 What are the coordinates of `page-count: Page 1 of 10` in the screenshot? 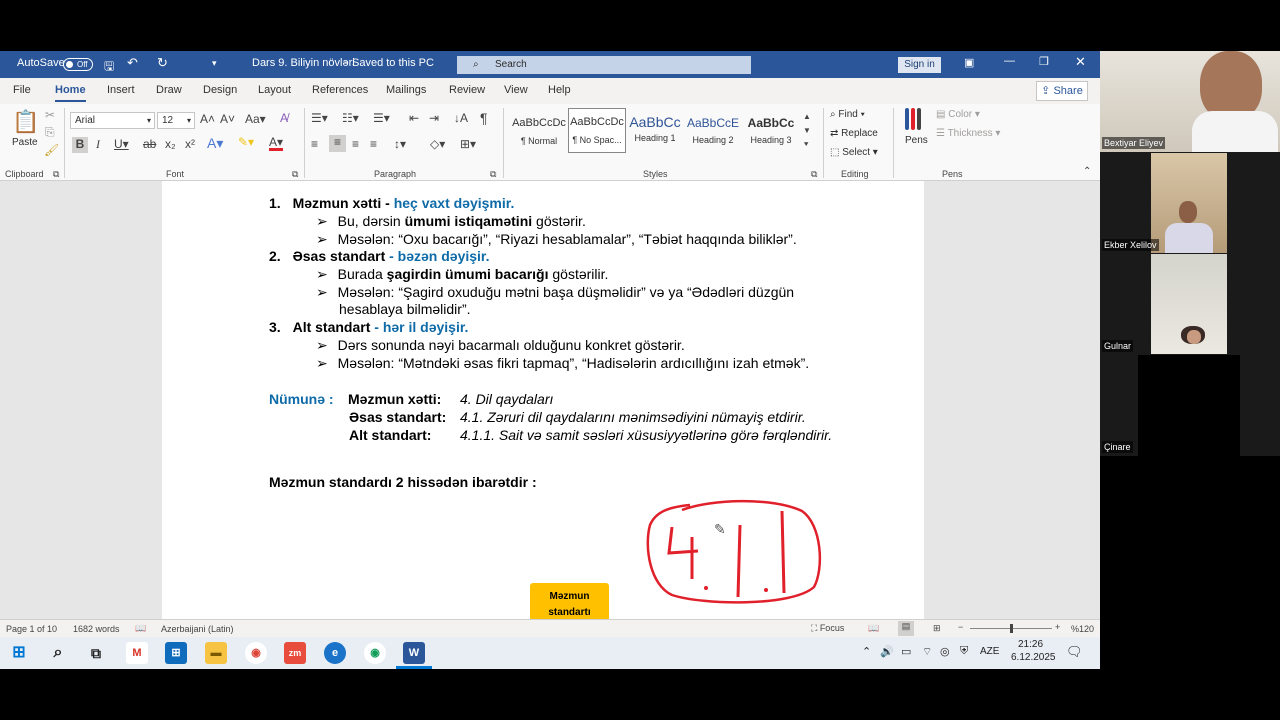 It's located at (31, 629).